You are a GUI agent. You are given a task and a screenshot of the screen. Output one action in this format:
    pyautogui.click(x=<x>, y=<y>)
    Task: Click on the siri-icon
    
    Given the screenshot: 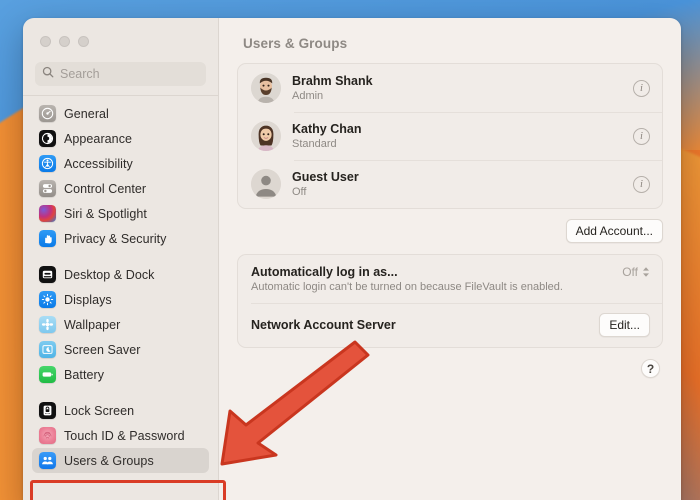 What is the action you would take?
    pyautogui.click(x=47, y=213)
    